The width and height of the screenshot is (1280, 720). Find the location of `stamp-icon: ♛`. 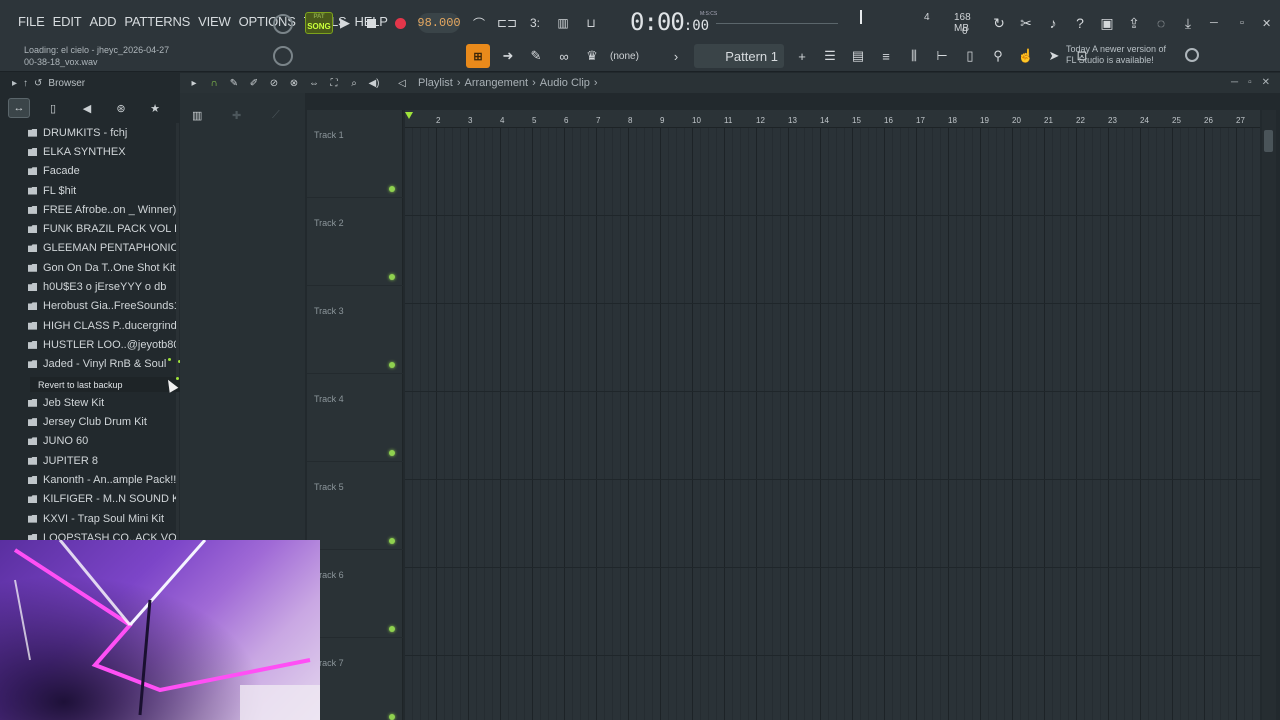

stamp-icon: ♛ is located at coordinates (592, 56).